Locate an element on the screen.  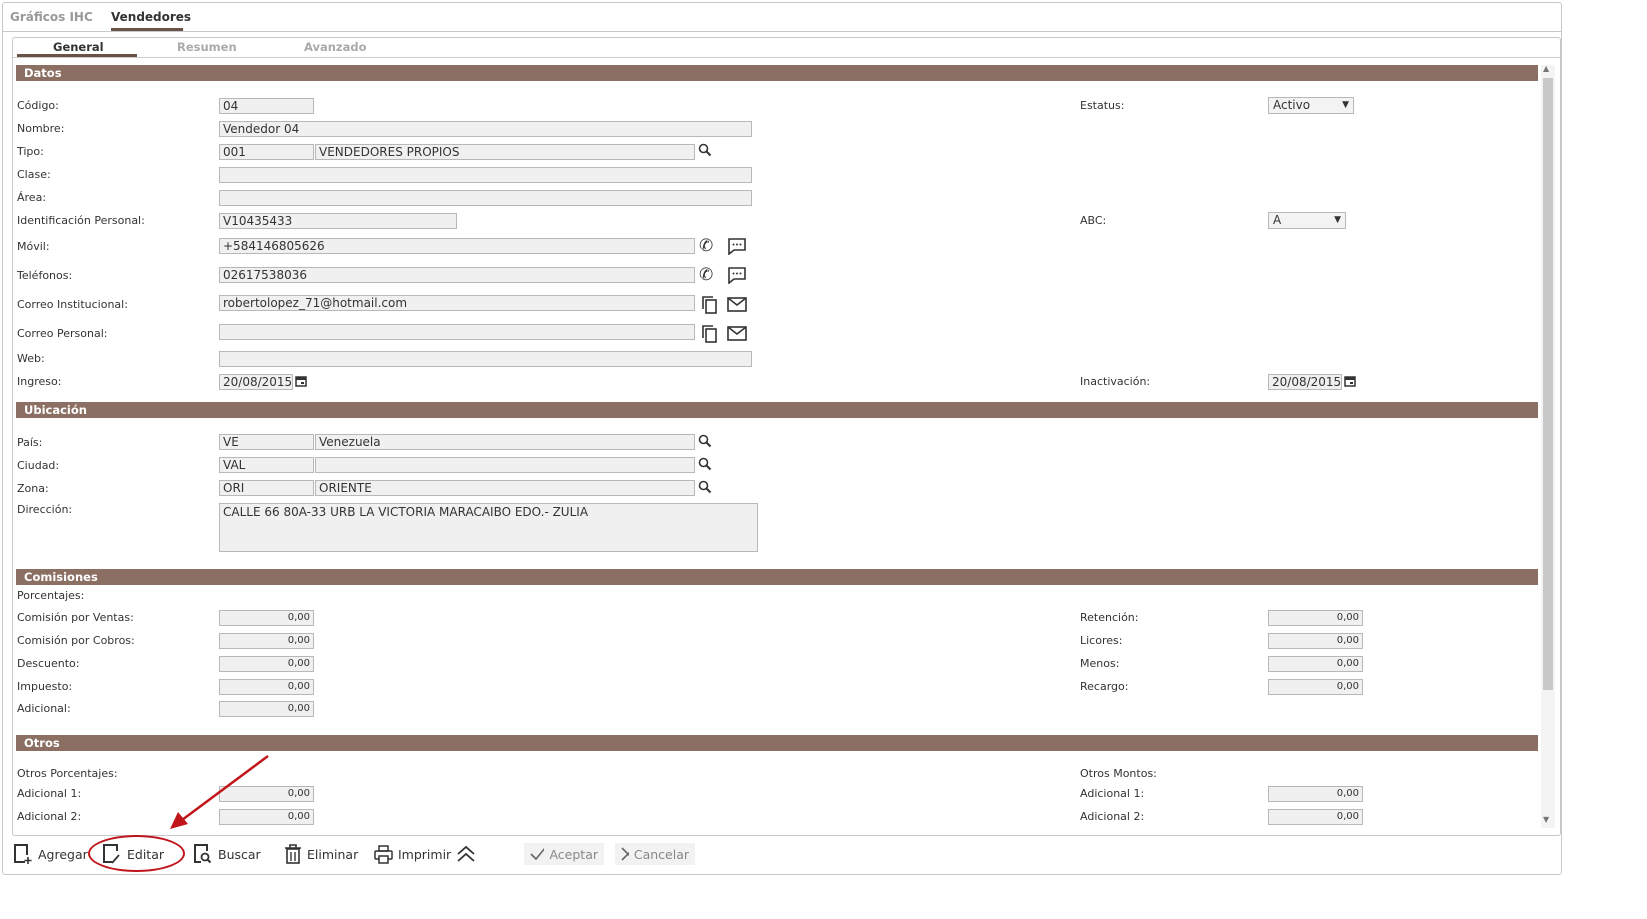
clase-field is located at coordinates (485, 175).